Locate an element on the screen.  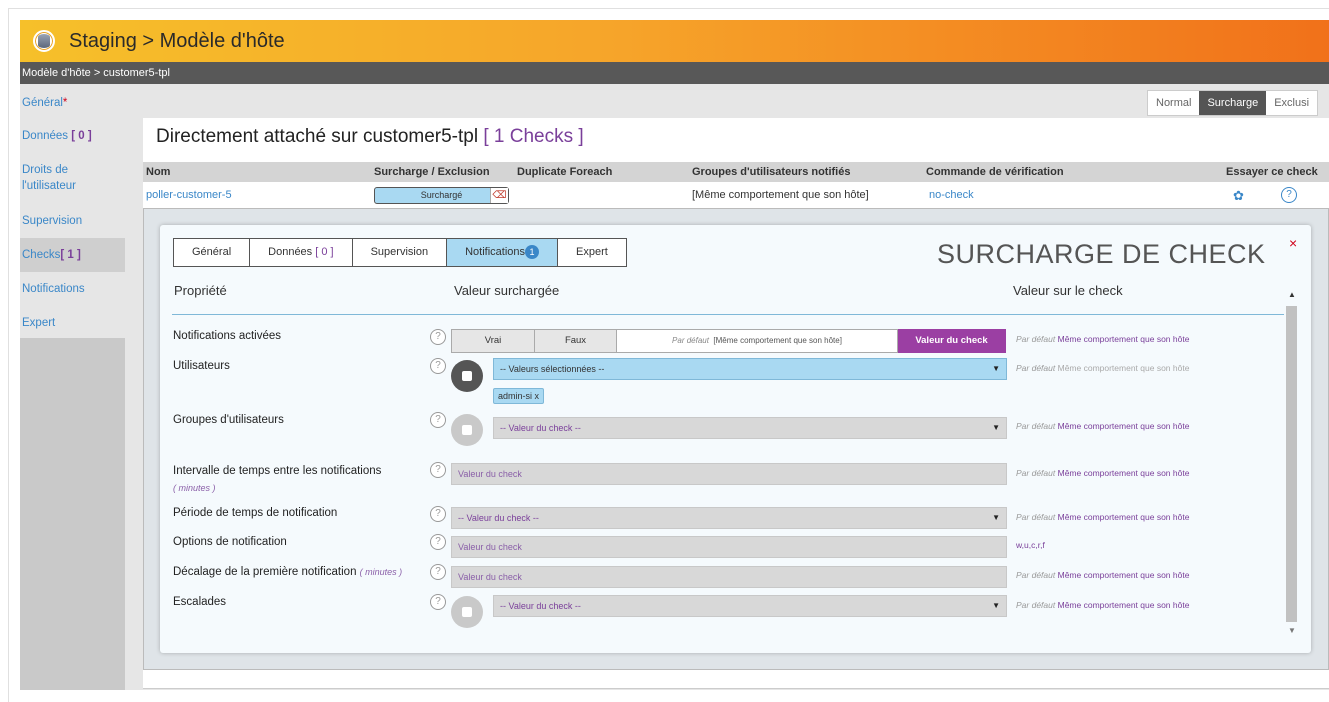
gear-icon: ✿ is located at coordinates (1238, 196).